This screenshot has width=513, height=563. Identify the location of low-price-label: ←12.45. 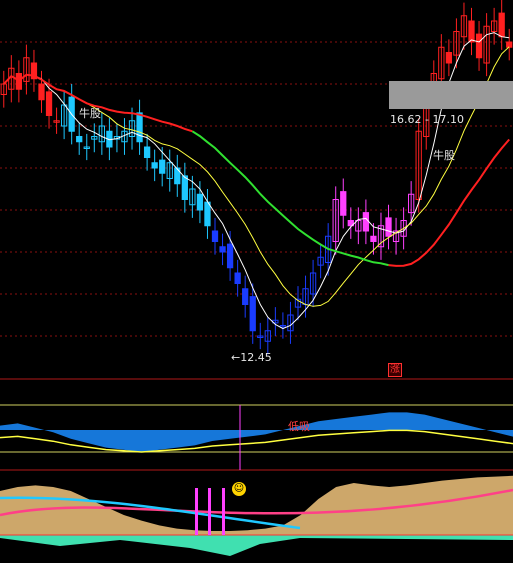
(251, 357).